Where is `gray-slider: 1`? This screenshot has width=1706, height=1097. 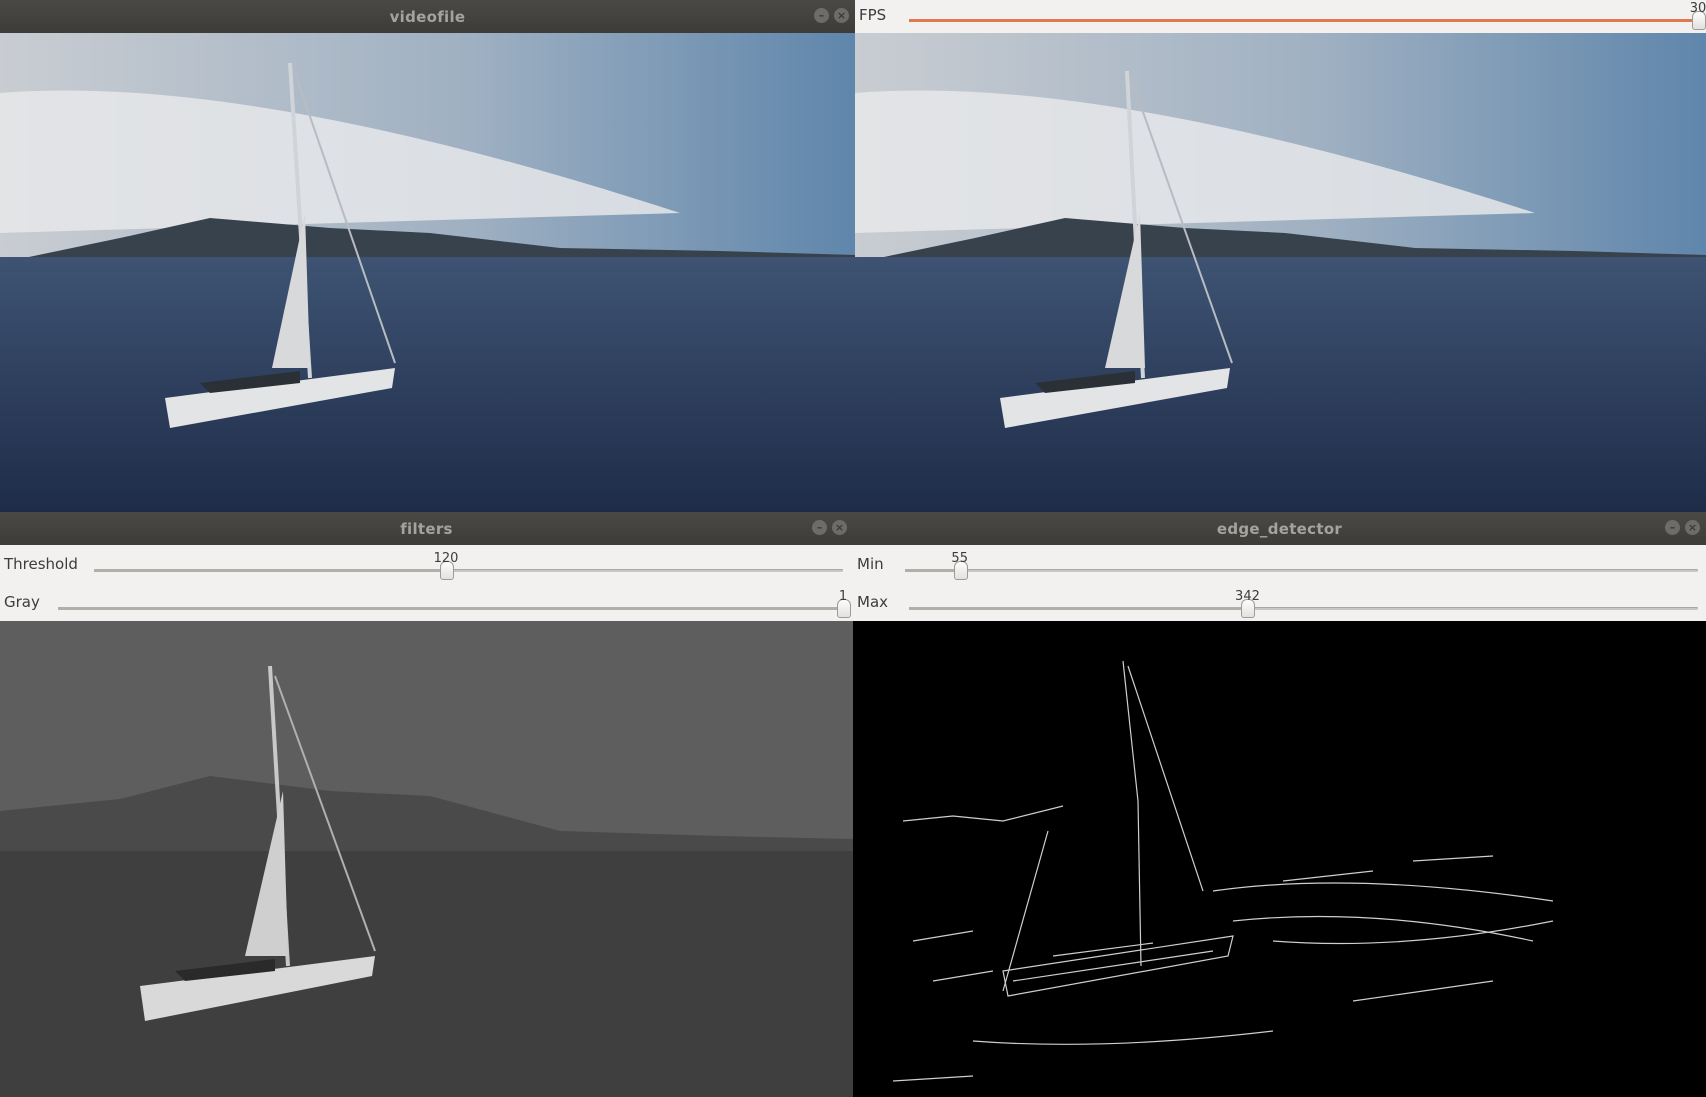
gray-slider: 1 is located at coordinates (454, 603).